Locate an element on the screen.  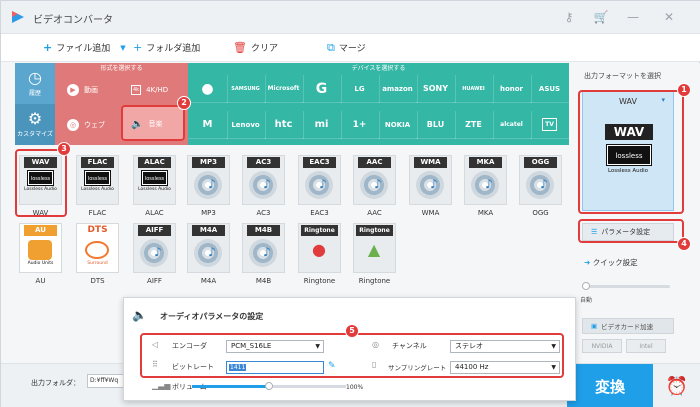
format-name: MKA is located at coordinates (485, 213).